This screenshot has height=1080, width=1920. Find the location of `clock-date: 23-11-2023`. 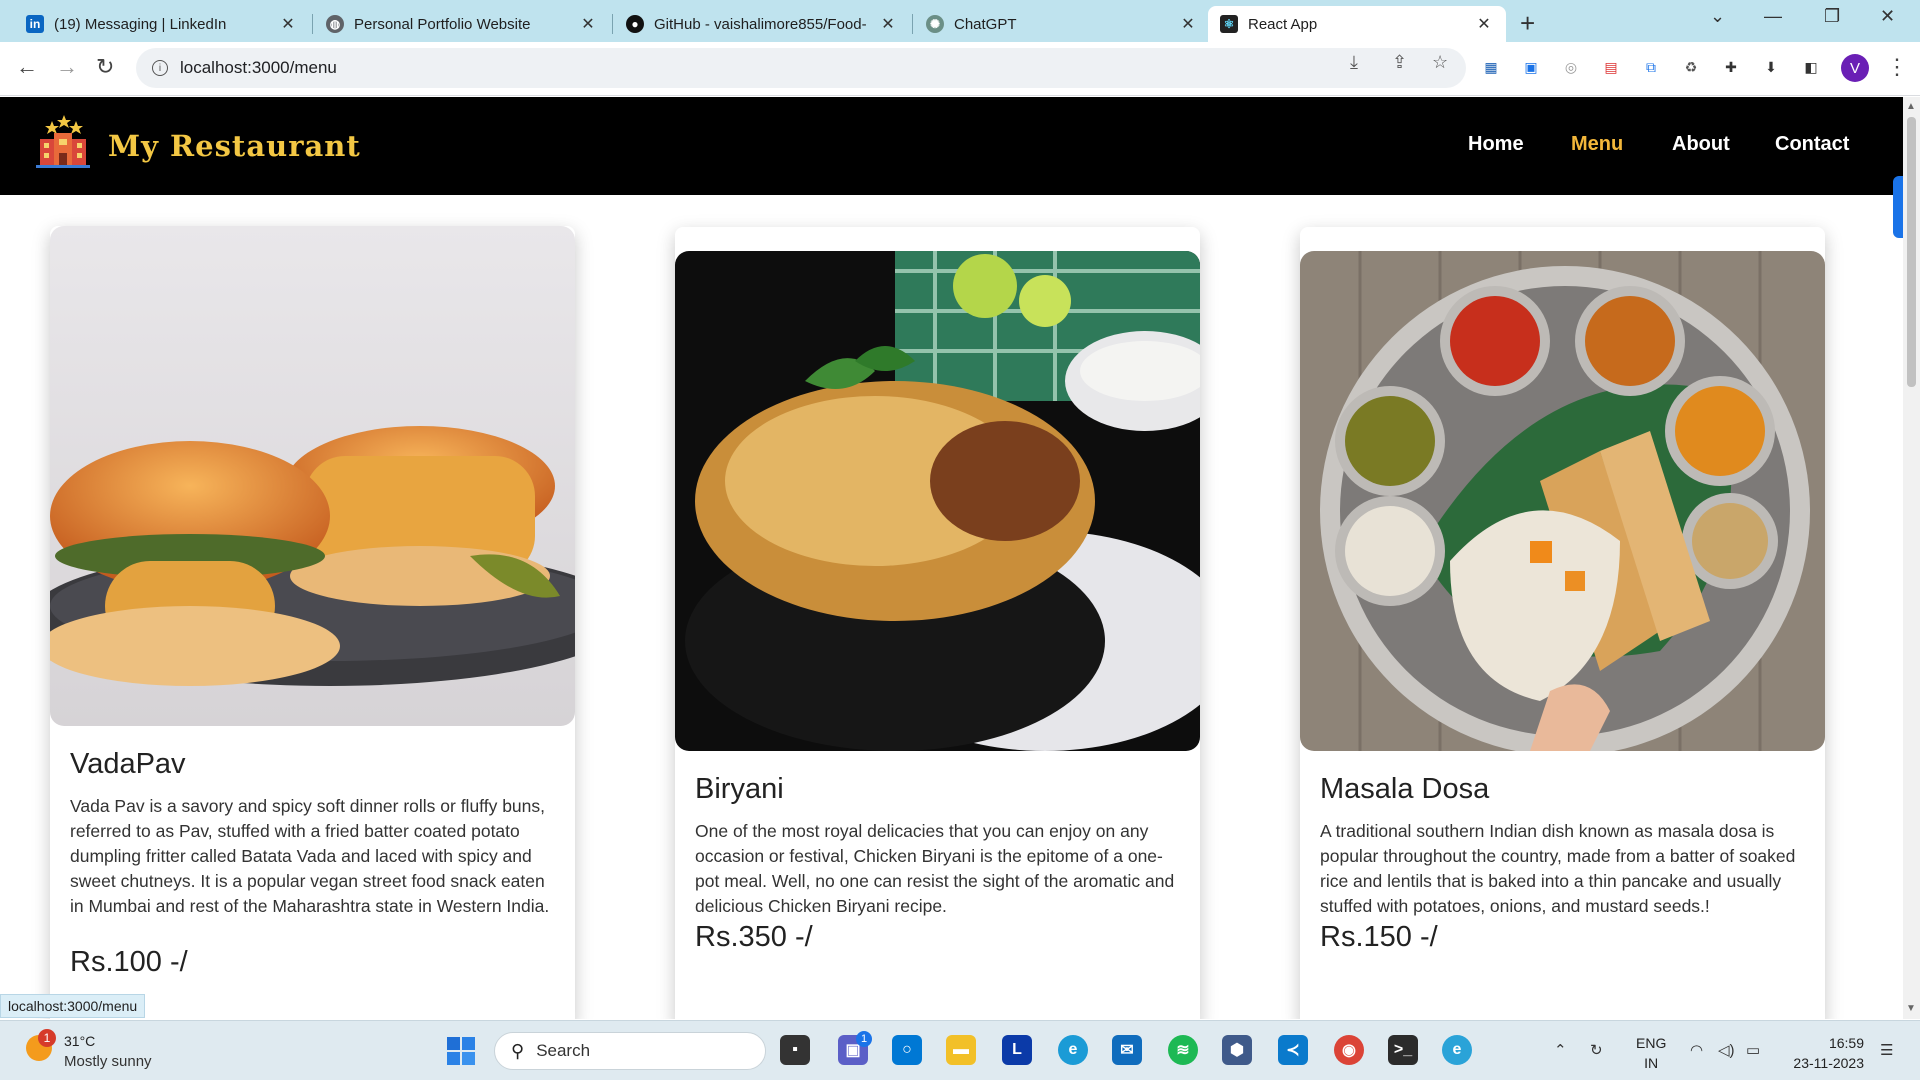

clock-date: 23-11-2023 is located at coordinates (1828, 1063).